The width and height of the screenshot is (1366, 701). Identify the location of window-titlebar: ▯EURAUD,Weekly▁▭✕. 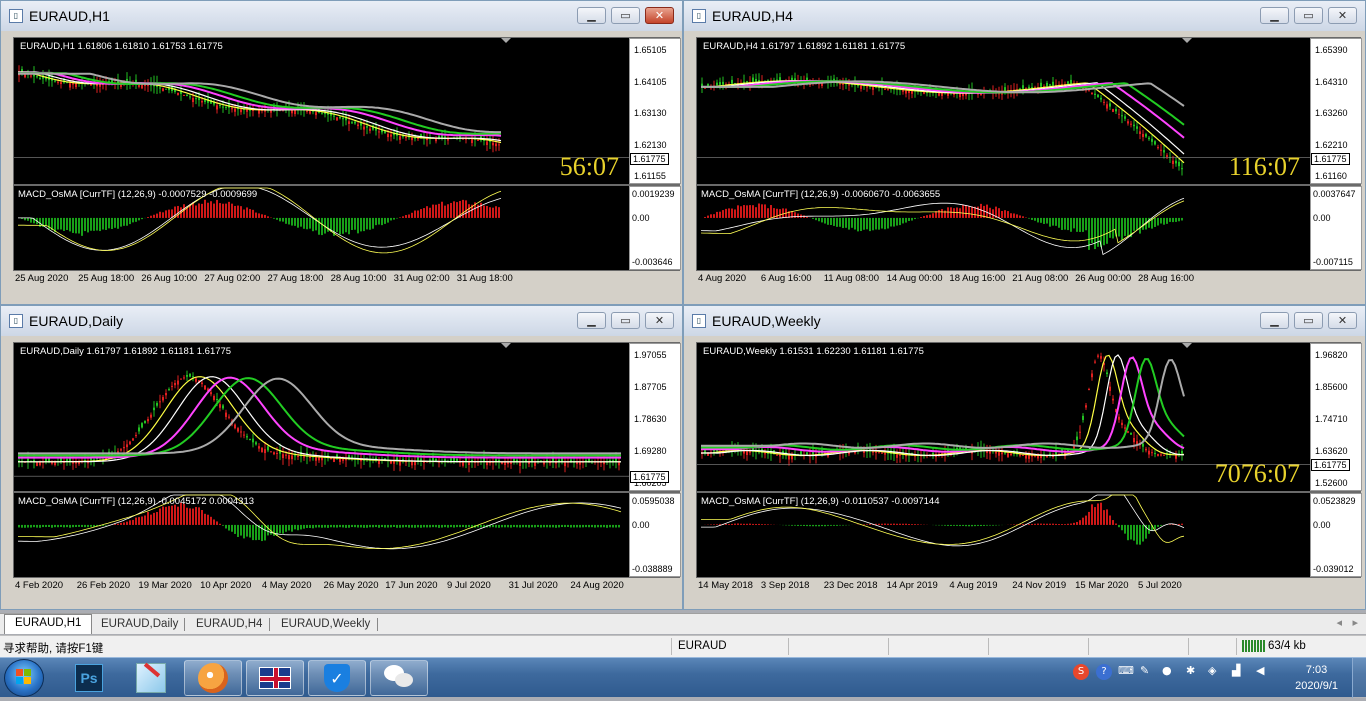
(1024, 321).